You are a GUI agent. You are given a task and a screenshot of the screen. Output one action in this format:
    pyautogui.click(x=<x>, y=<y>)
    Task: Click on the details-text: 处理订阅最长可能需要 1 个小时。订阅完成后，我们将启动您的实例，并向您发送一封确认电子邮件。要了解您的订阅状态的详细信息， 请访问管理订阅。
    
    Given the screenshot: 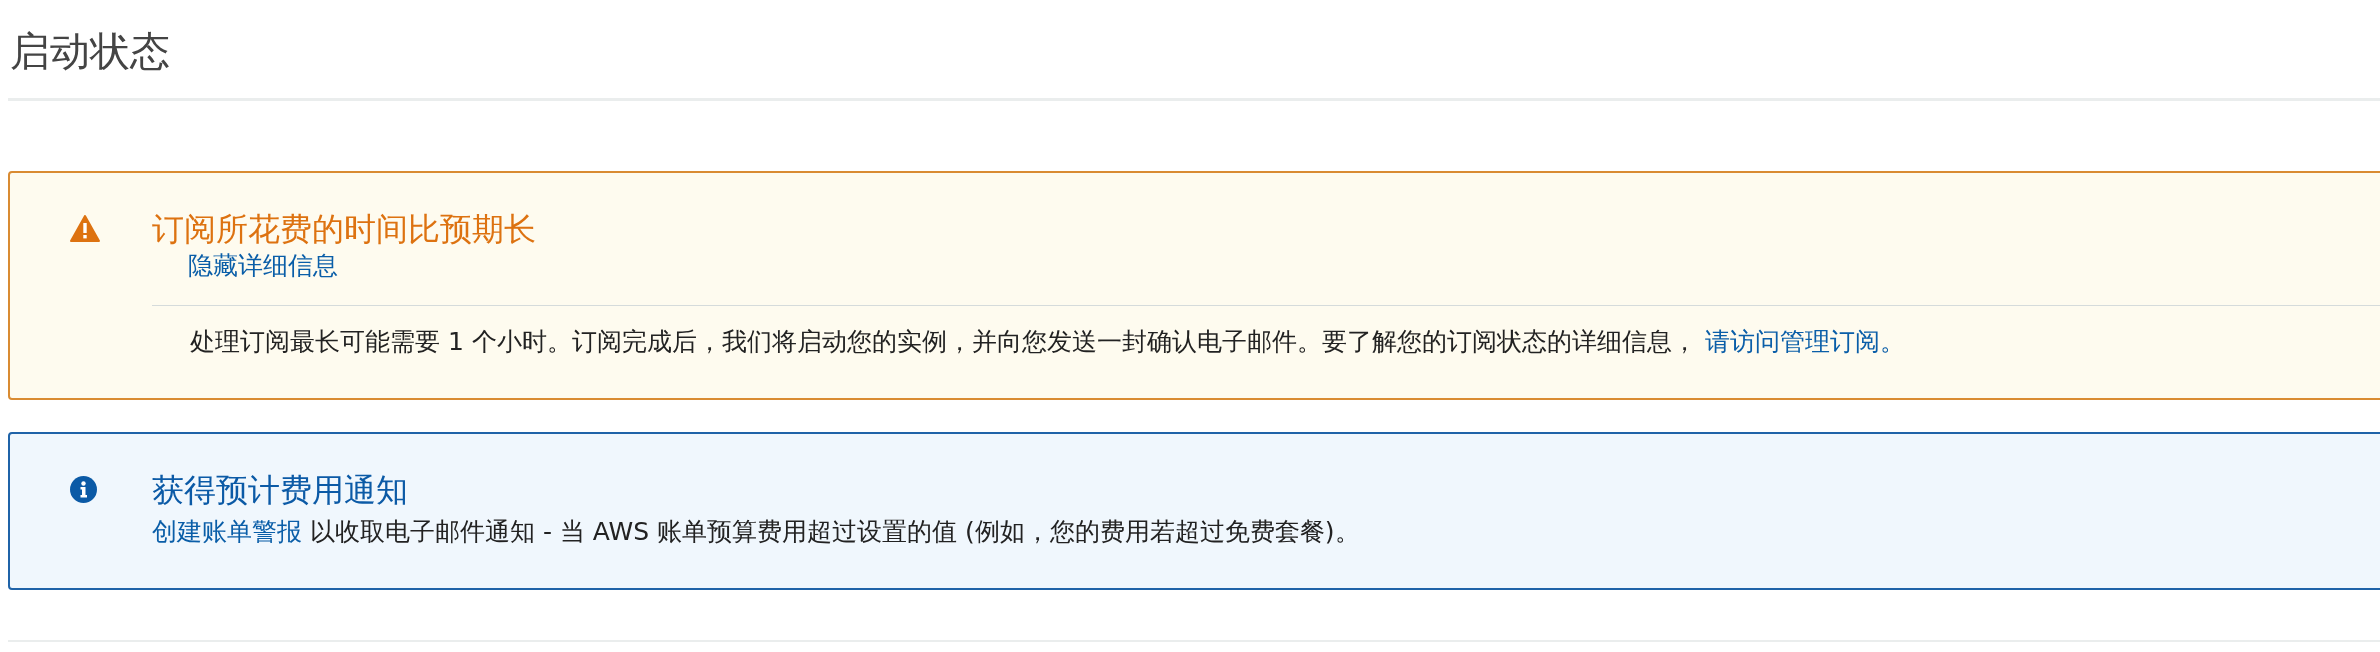 What is the action you would take?
    pyautogui.click(x=1048, y=342)
    